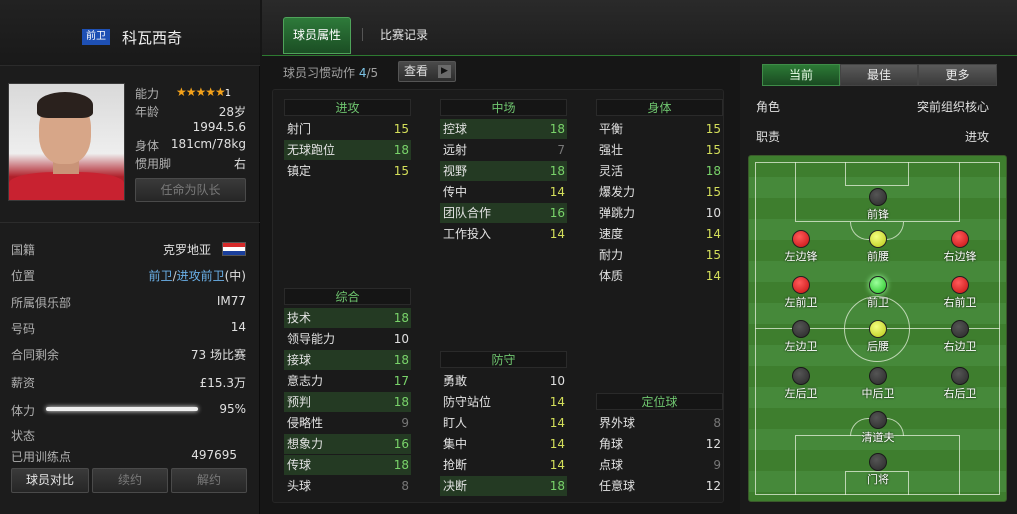  What do you see at coordinates (611, 255) in the screenshot?
I see `attribute-name: 耐力` at bounding box center [611, 255].